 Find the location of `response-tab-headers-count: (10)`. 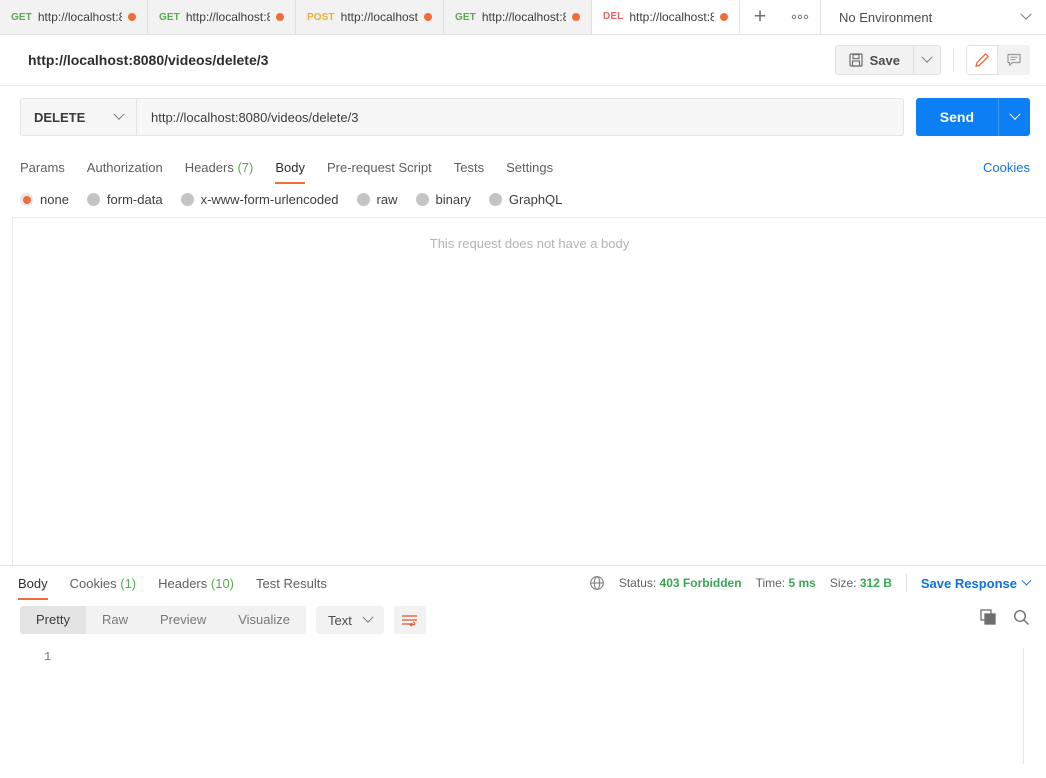

response-tab-headers-count: (10) is located at coordinates (222, 583).